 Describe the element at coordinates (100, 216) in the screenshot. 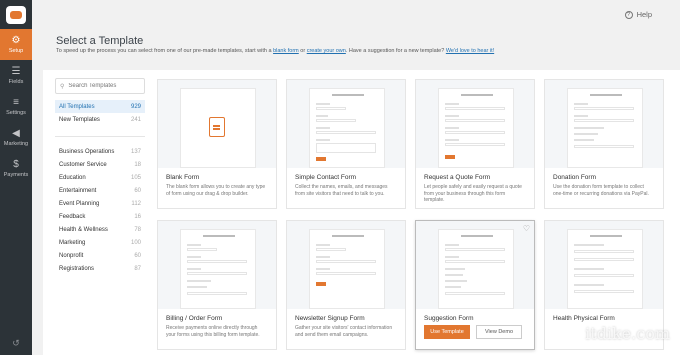

I see `category-item: Feedback 16` at that location.